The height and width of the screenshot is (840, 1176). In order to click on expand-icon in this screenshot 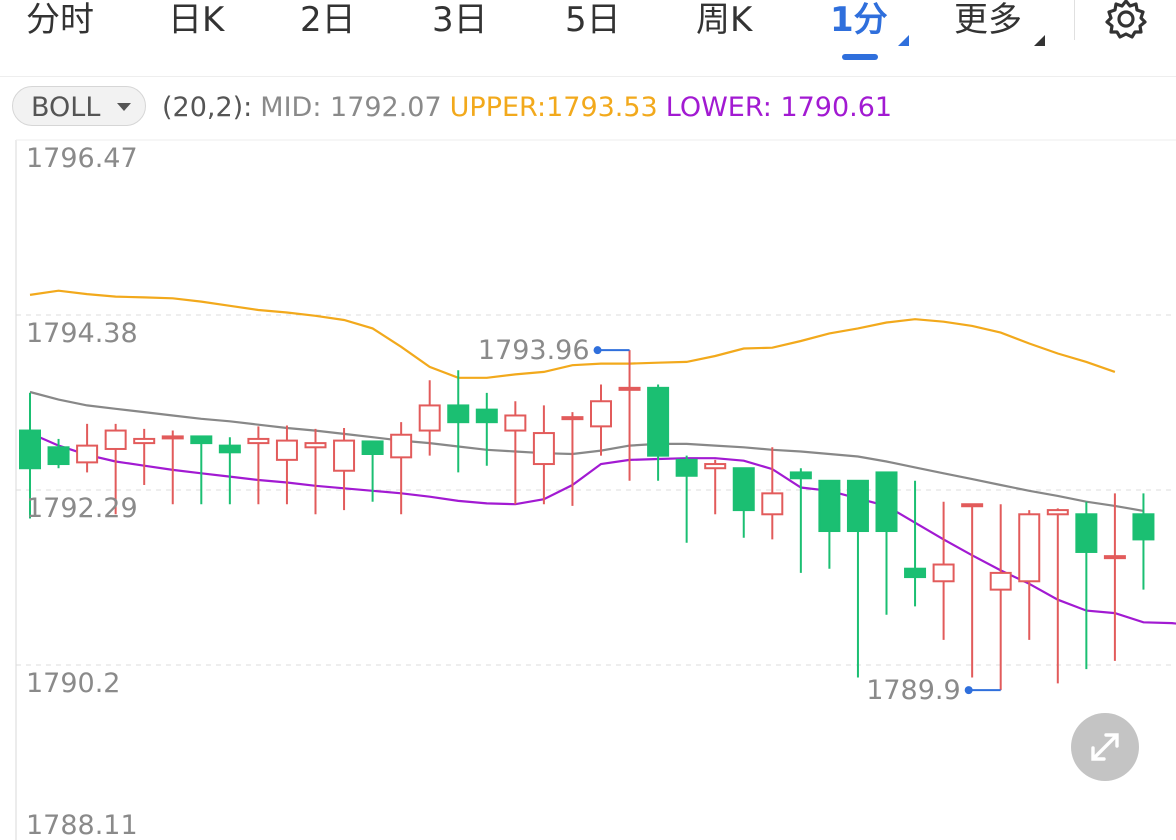, I will do `click(1105, 747)`.